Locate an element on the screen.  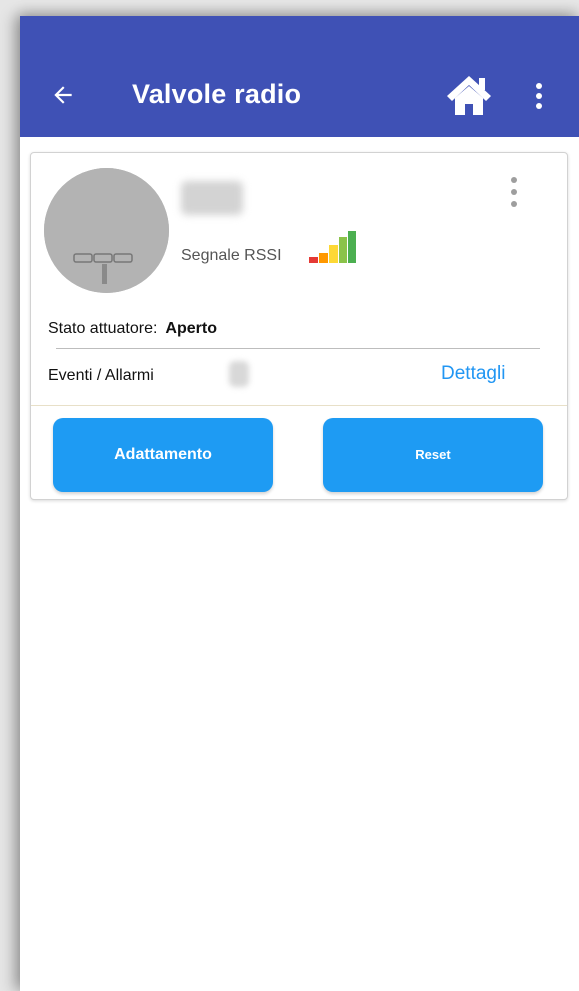
valve-image is located at coordinates (106, 230).